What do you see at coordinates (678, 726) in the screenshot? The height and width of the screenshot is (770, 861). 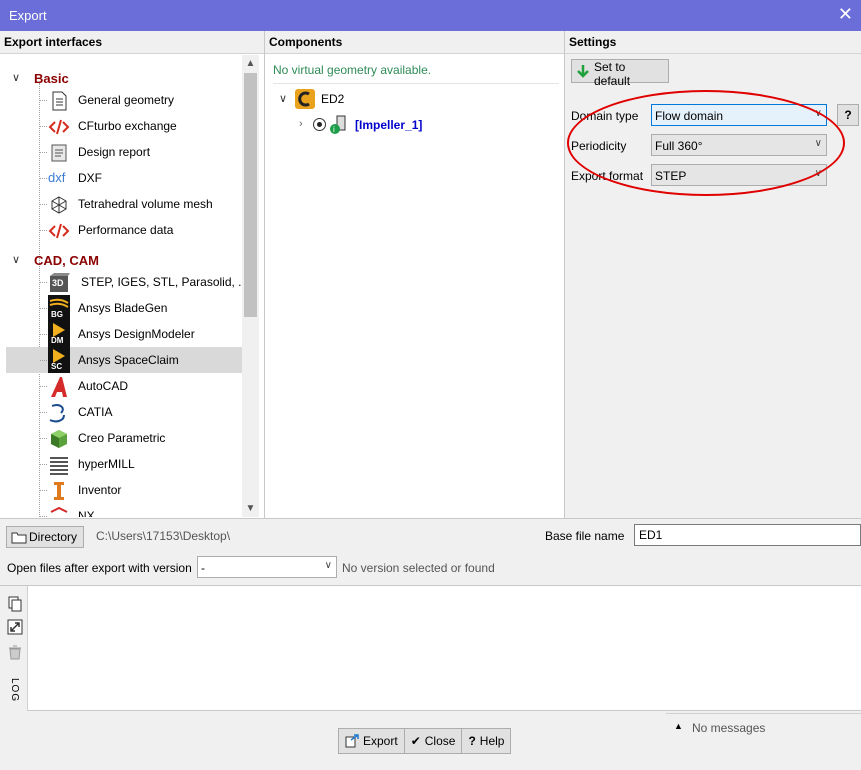 I see `messages-expand-icon: ▲` at bounding box center [678, 726].